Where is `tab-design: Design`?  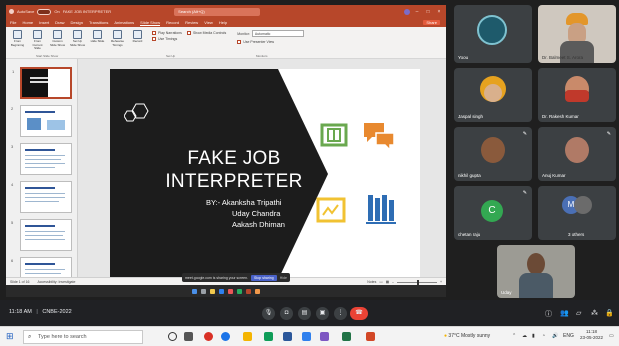
tab-design: Design is located at coordinates (76, 22).